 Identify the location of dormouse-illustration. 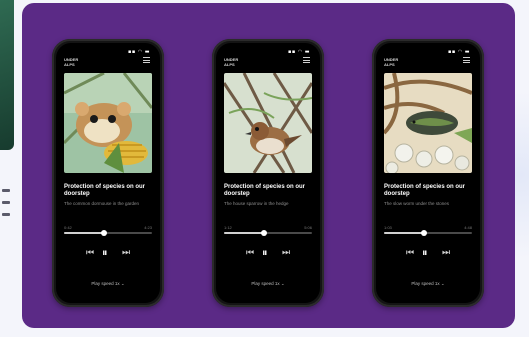
(108, 123).